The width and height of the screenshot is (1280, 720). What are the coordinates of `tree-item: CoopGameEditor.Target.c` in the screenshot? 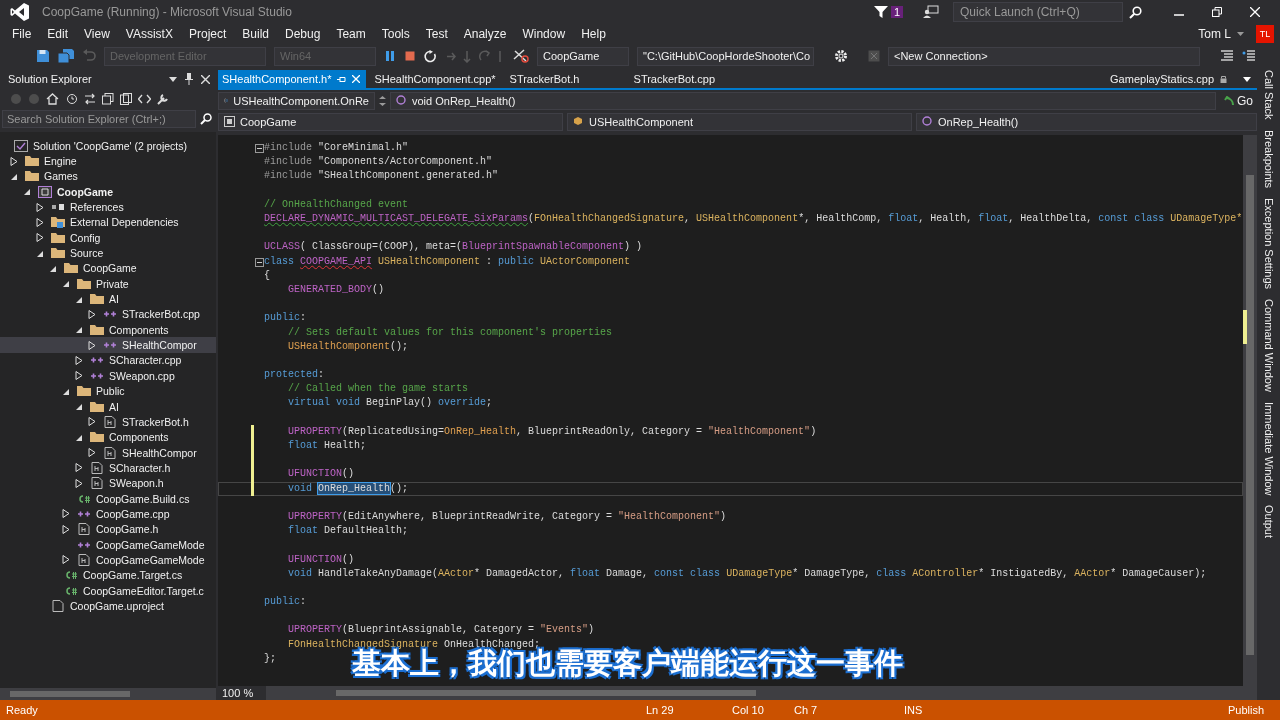 It's located at (108, 590).